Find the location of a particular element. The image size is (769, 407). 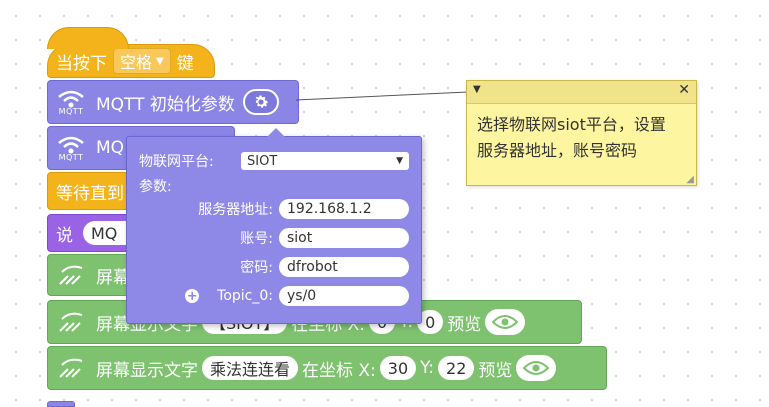

server-address-input: 192.168.1.2 is located at coordinates (344, 209).